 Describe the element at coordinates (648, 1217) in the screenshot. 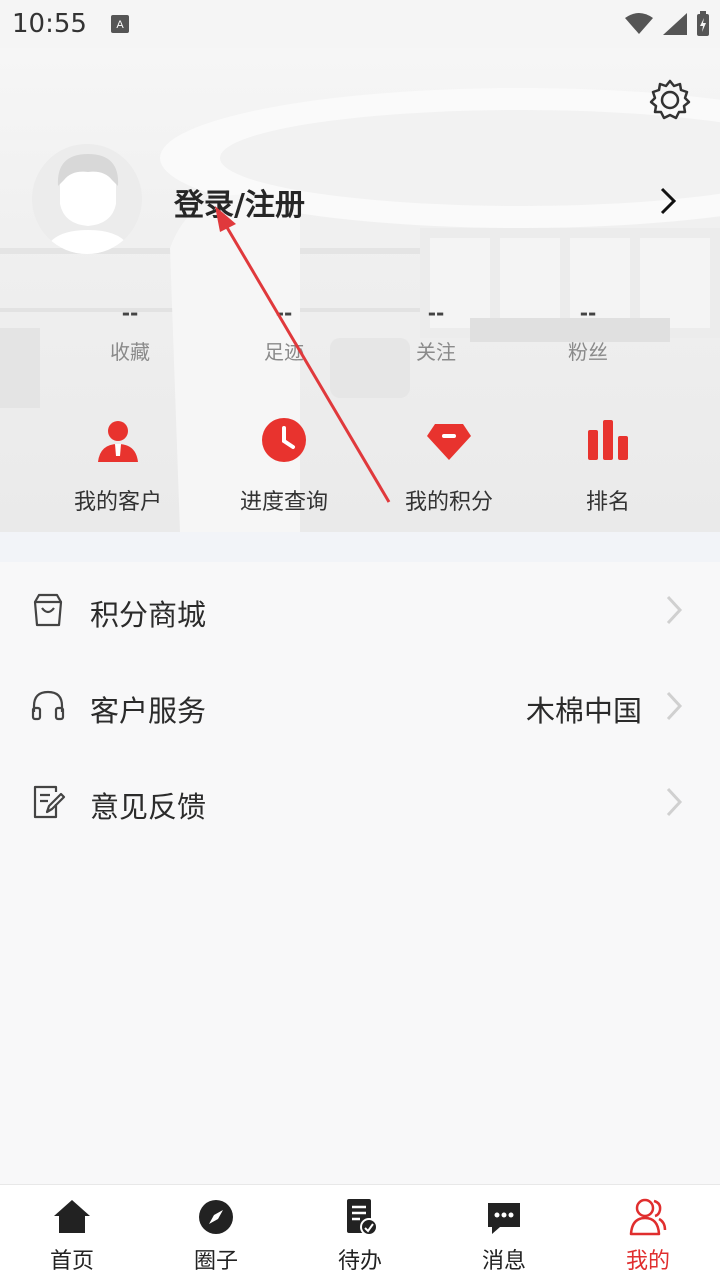

I see `user-icon` at that location.